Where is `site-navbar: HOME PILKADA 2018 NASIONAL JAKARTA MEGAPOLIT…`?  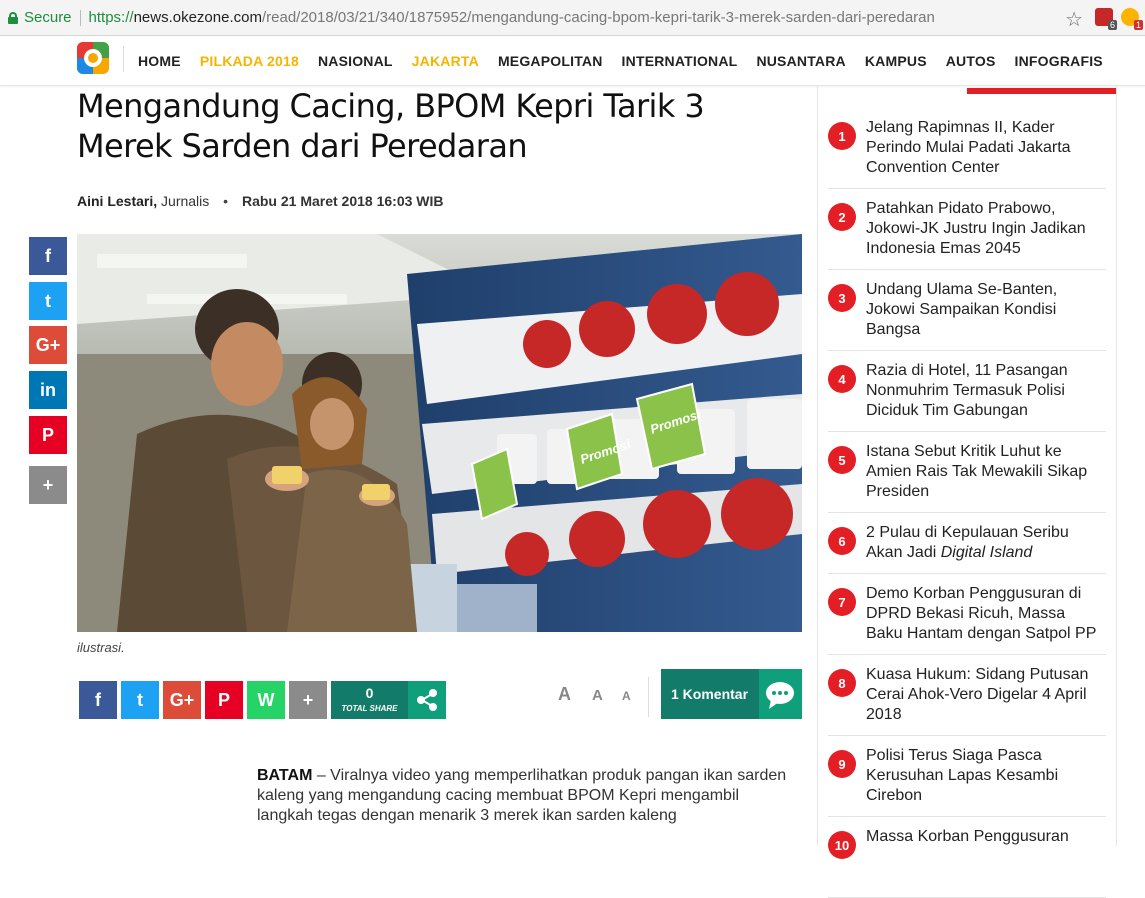
site-navbar: HOME PILKADA 2018 NASIONAL JAKARTA MEGAPOLIT… is located at coordinates (572, 61).